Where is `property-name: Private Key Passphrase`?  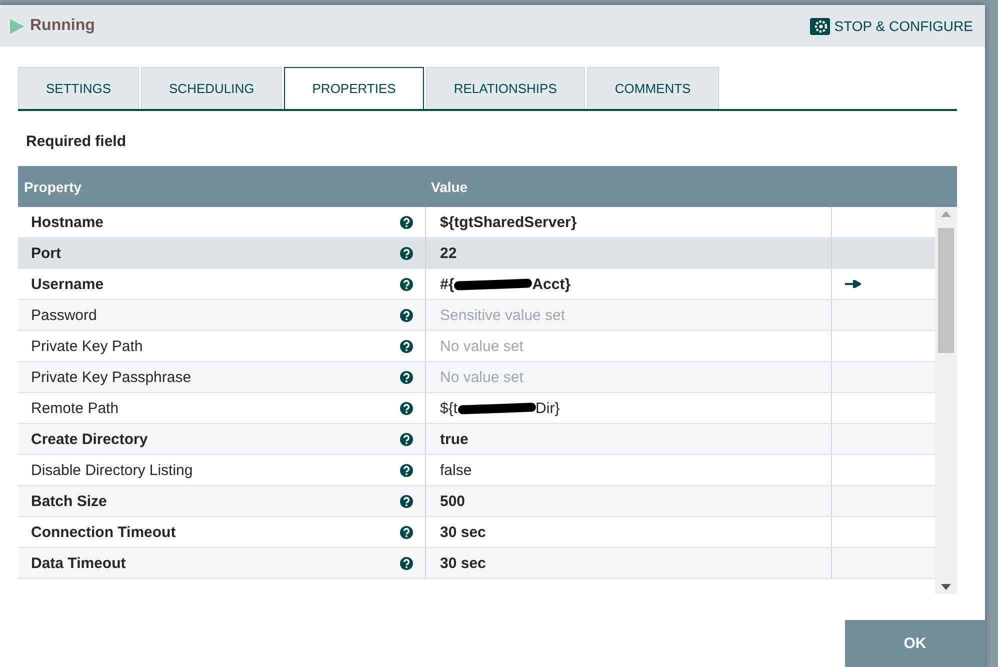 property-name: Private Key Passphrase is located at coordinates (111, 377).